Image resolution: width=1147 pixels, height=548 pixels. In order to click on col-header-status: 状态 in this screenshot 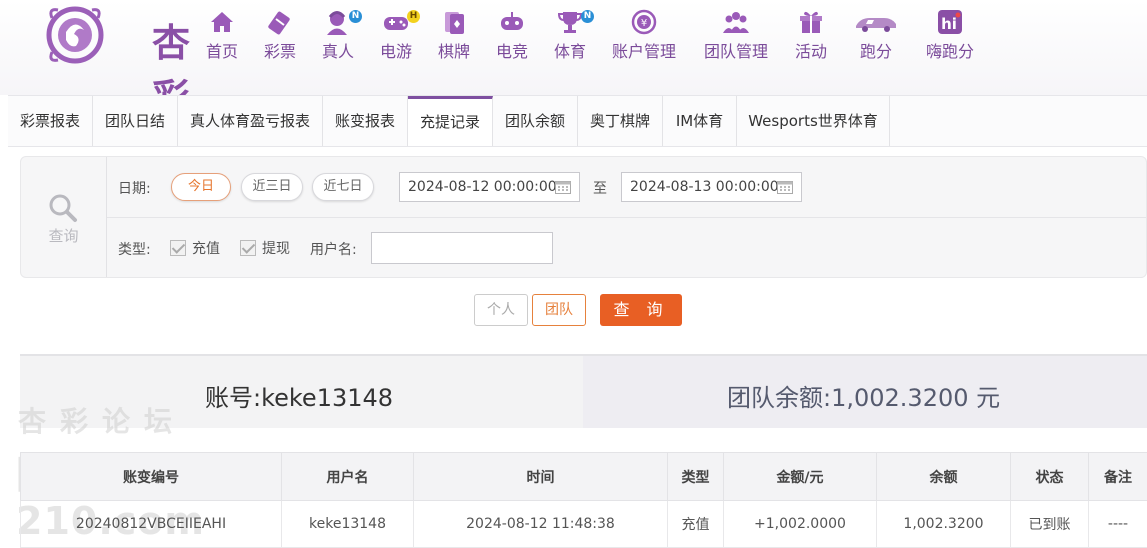, I will do `click(1049, 476)`.